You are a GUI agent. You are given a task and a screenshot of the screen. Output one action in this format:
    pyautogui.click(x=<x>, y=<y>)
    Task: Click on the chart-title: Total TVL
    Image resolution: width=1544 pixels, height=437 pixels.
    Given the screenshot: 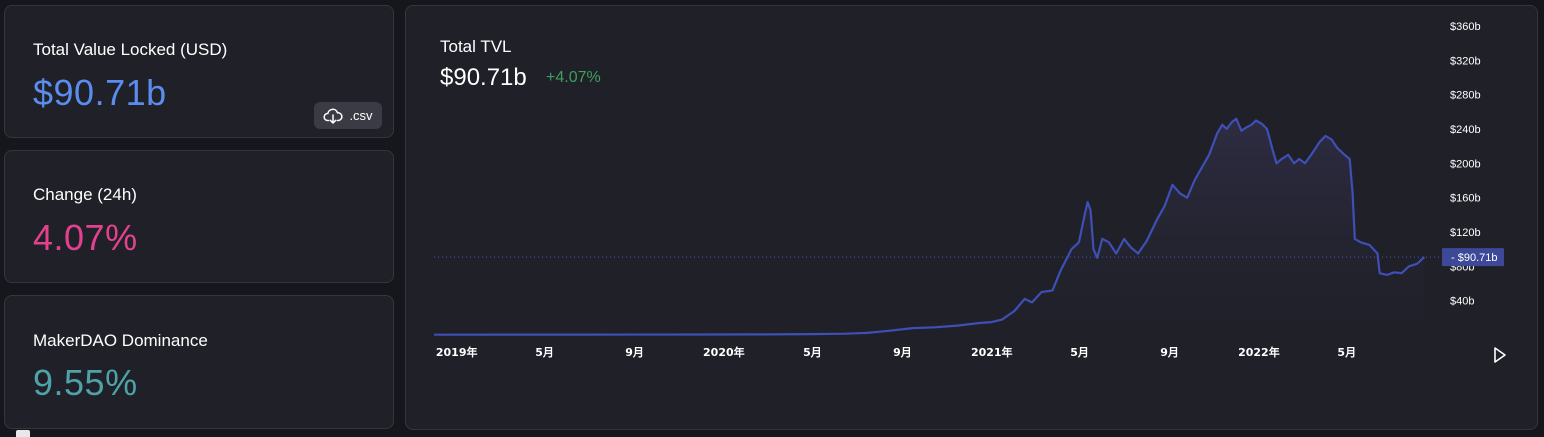 What is the action you would take?
    pyautogui.click(x=476, y=46)
    